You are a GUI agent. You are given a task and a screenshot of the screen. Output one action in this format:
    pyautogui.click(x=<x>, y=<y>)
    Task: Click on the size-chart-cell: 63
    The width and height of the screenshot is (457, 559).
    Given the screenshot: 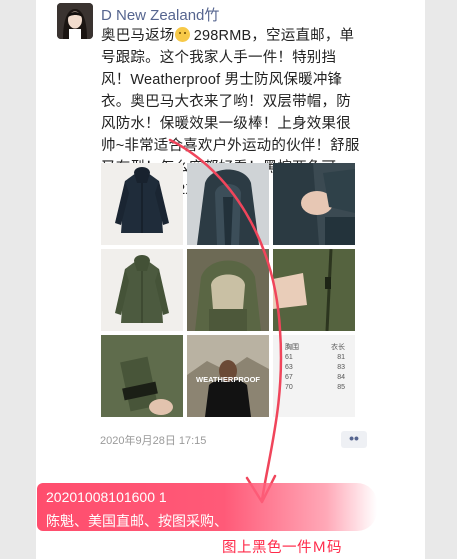 What is the action you would take?
    pyautogui.click(x=289, y=367)
    